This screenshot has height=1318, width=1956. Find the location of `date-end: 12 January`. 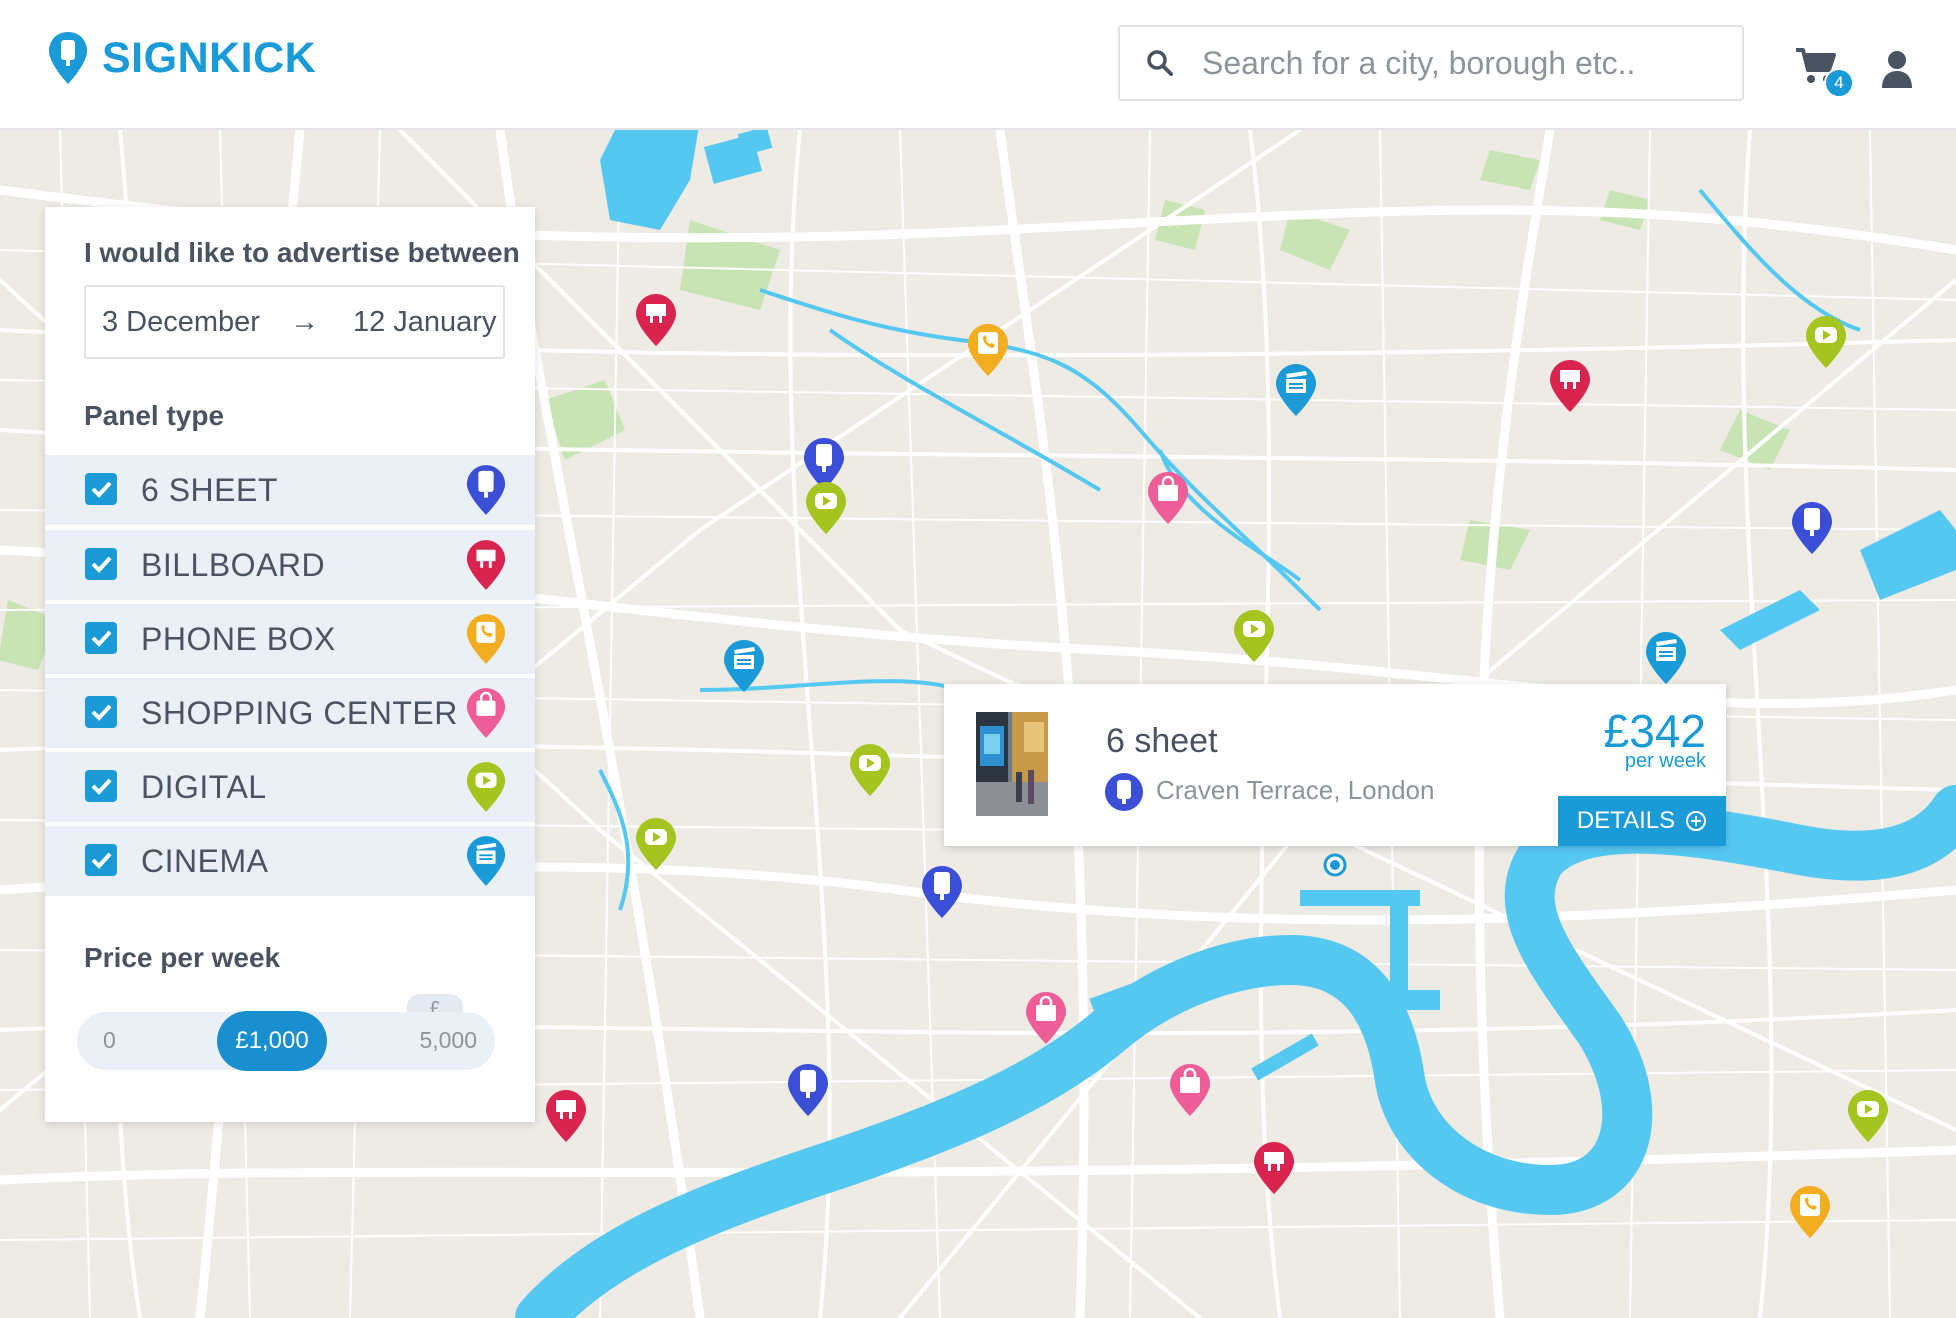

date-end: 12 January is located at coordinates (425, 322).